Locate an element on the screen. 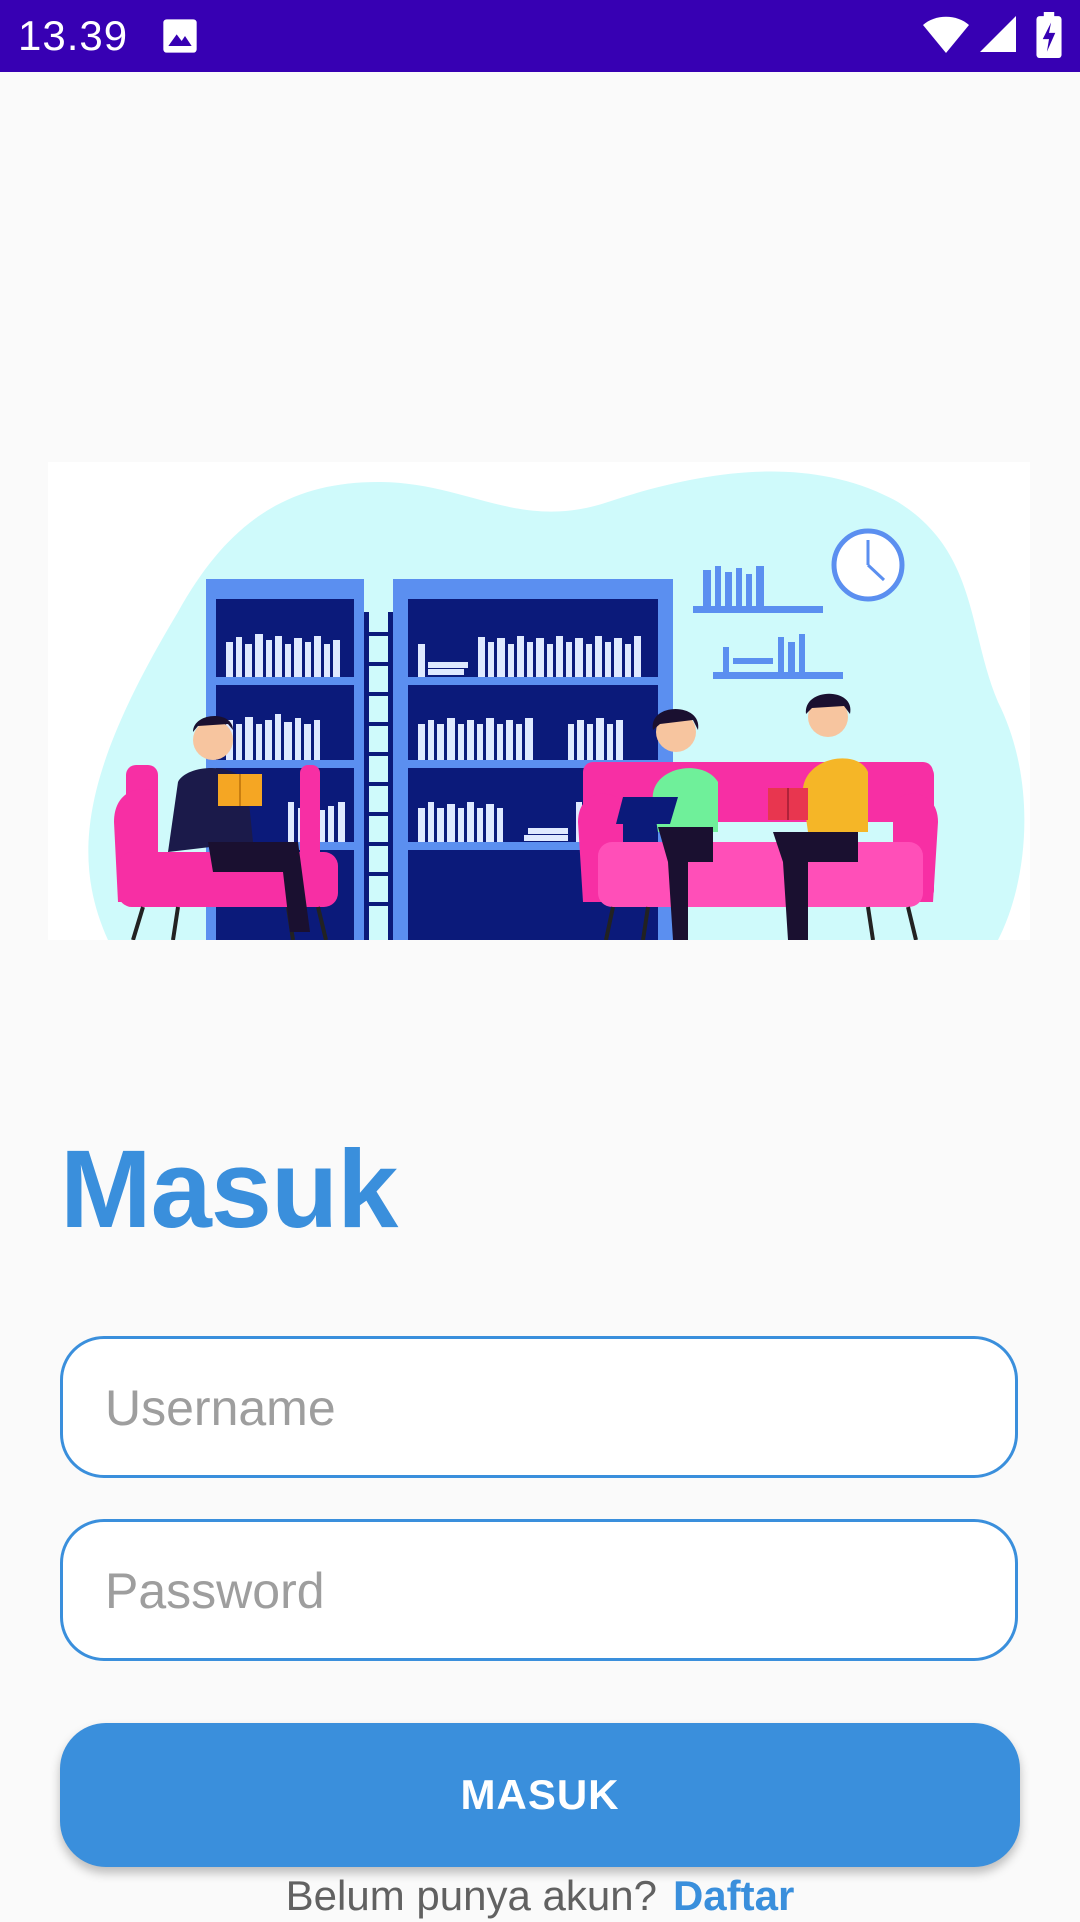 The height and width of the screenshot is (1922, 1080). register-link: Daftar is located at coordinates (733, 1895).